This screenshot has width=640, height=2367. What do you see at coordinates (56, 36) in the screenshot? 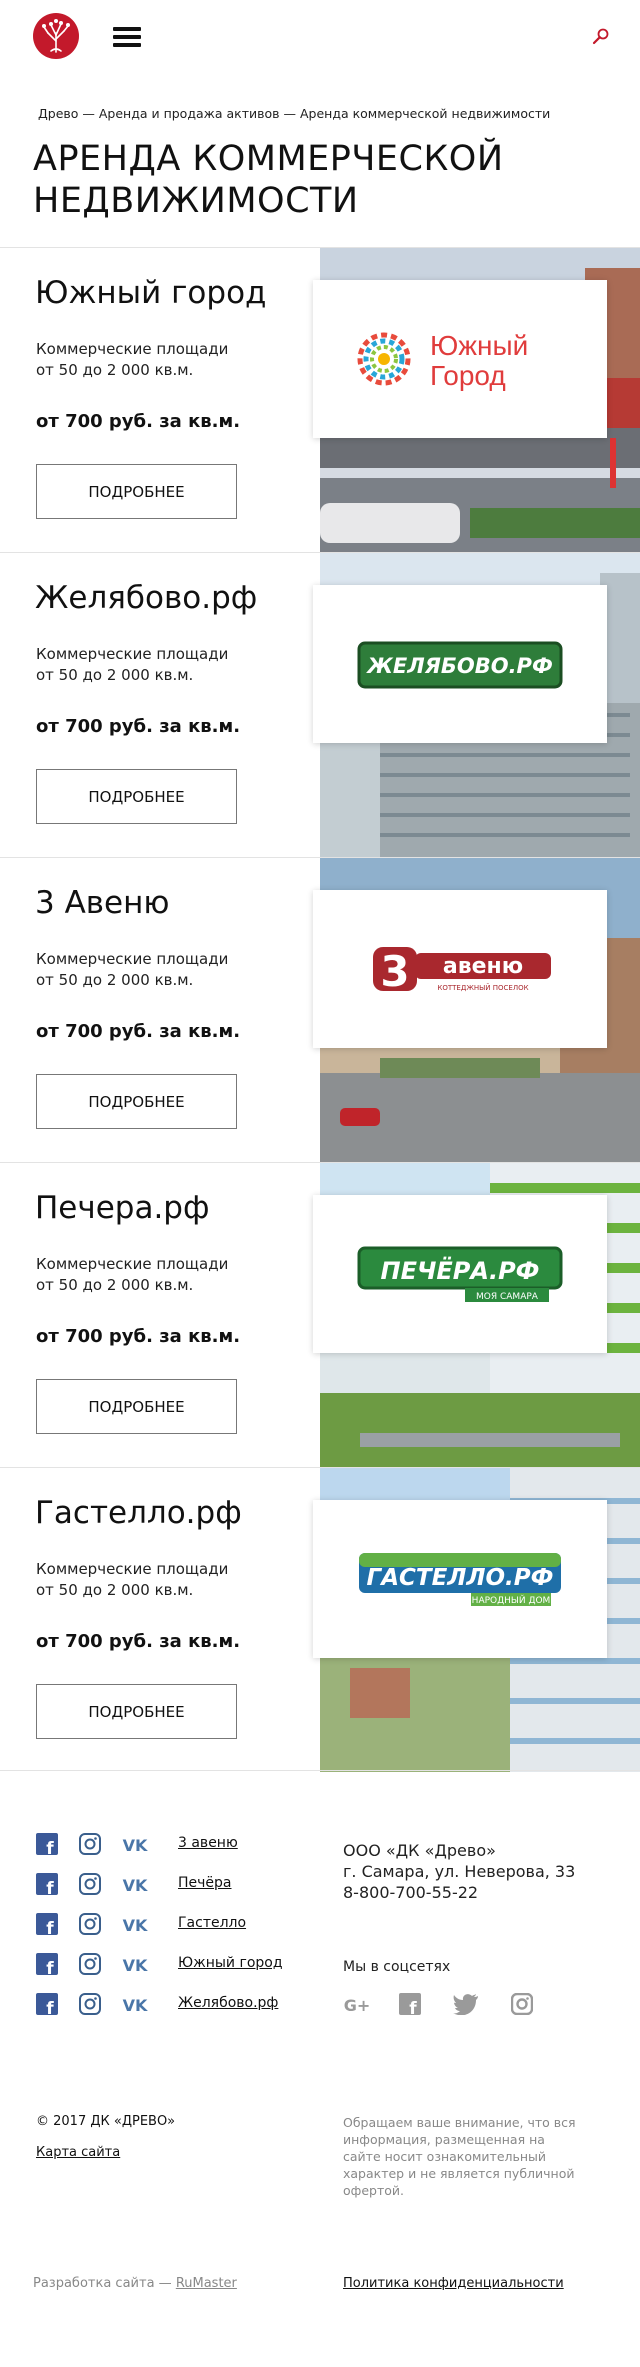
I see `tree-logo` at bounding box center [56, 36].